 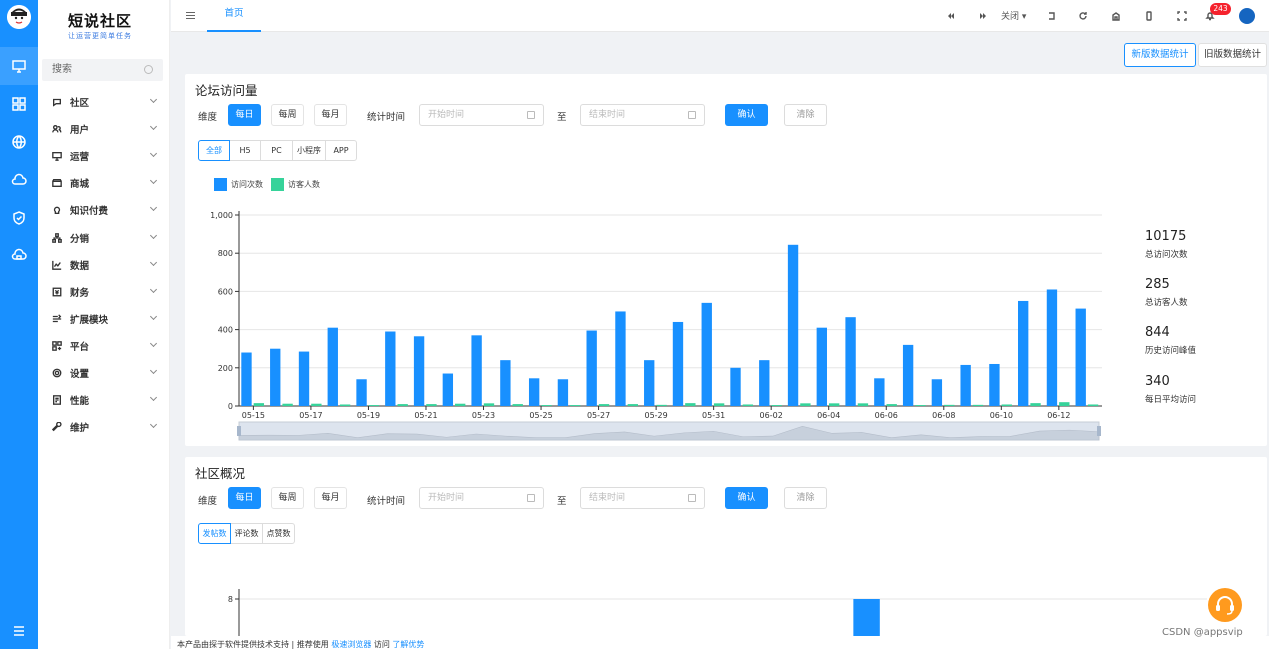 What do you see at coordinates (607, 498) in the screenshot?
I see `end-date-placeholder: 结束时间` at bounding box center [607, 498].